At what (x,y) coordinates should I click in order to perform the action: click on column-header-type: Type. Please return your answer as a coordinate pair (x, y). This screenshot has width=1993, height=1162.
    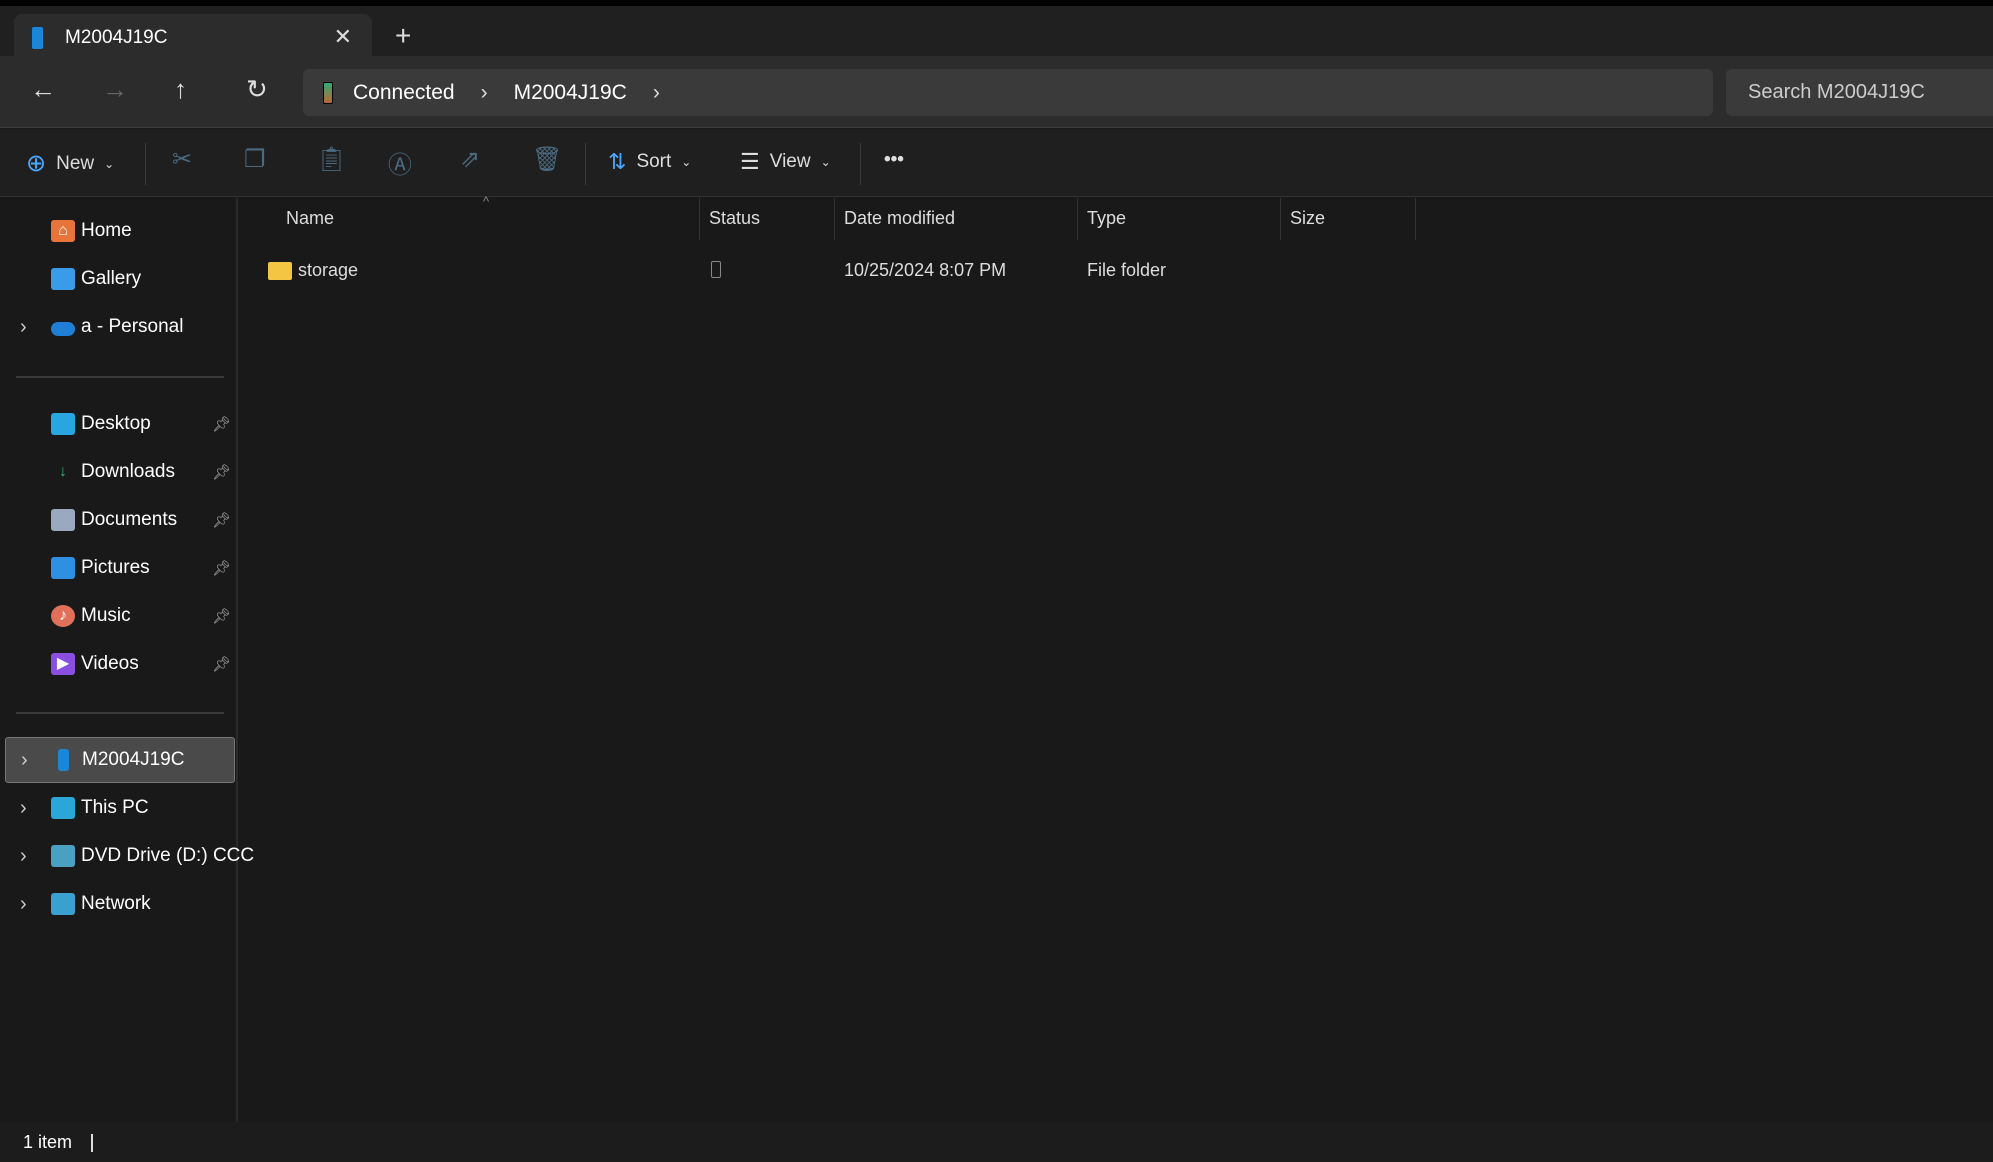
    Looking at the image, I should click on (1106, 218).